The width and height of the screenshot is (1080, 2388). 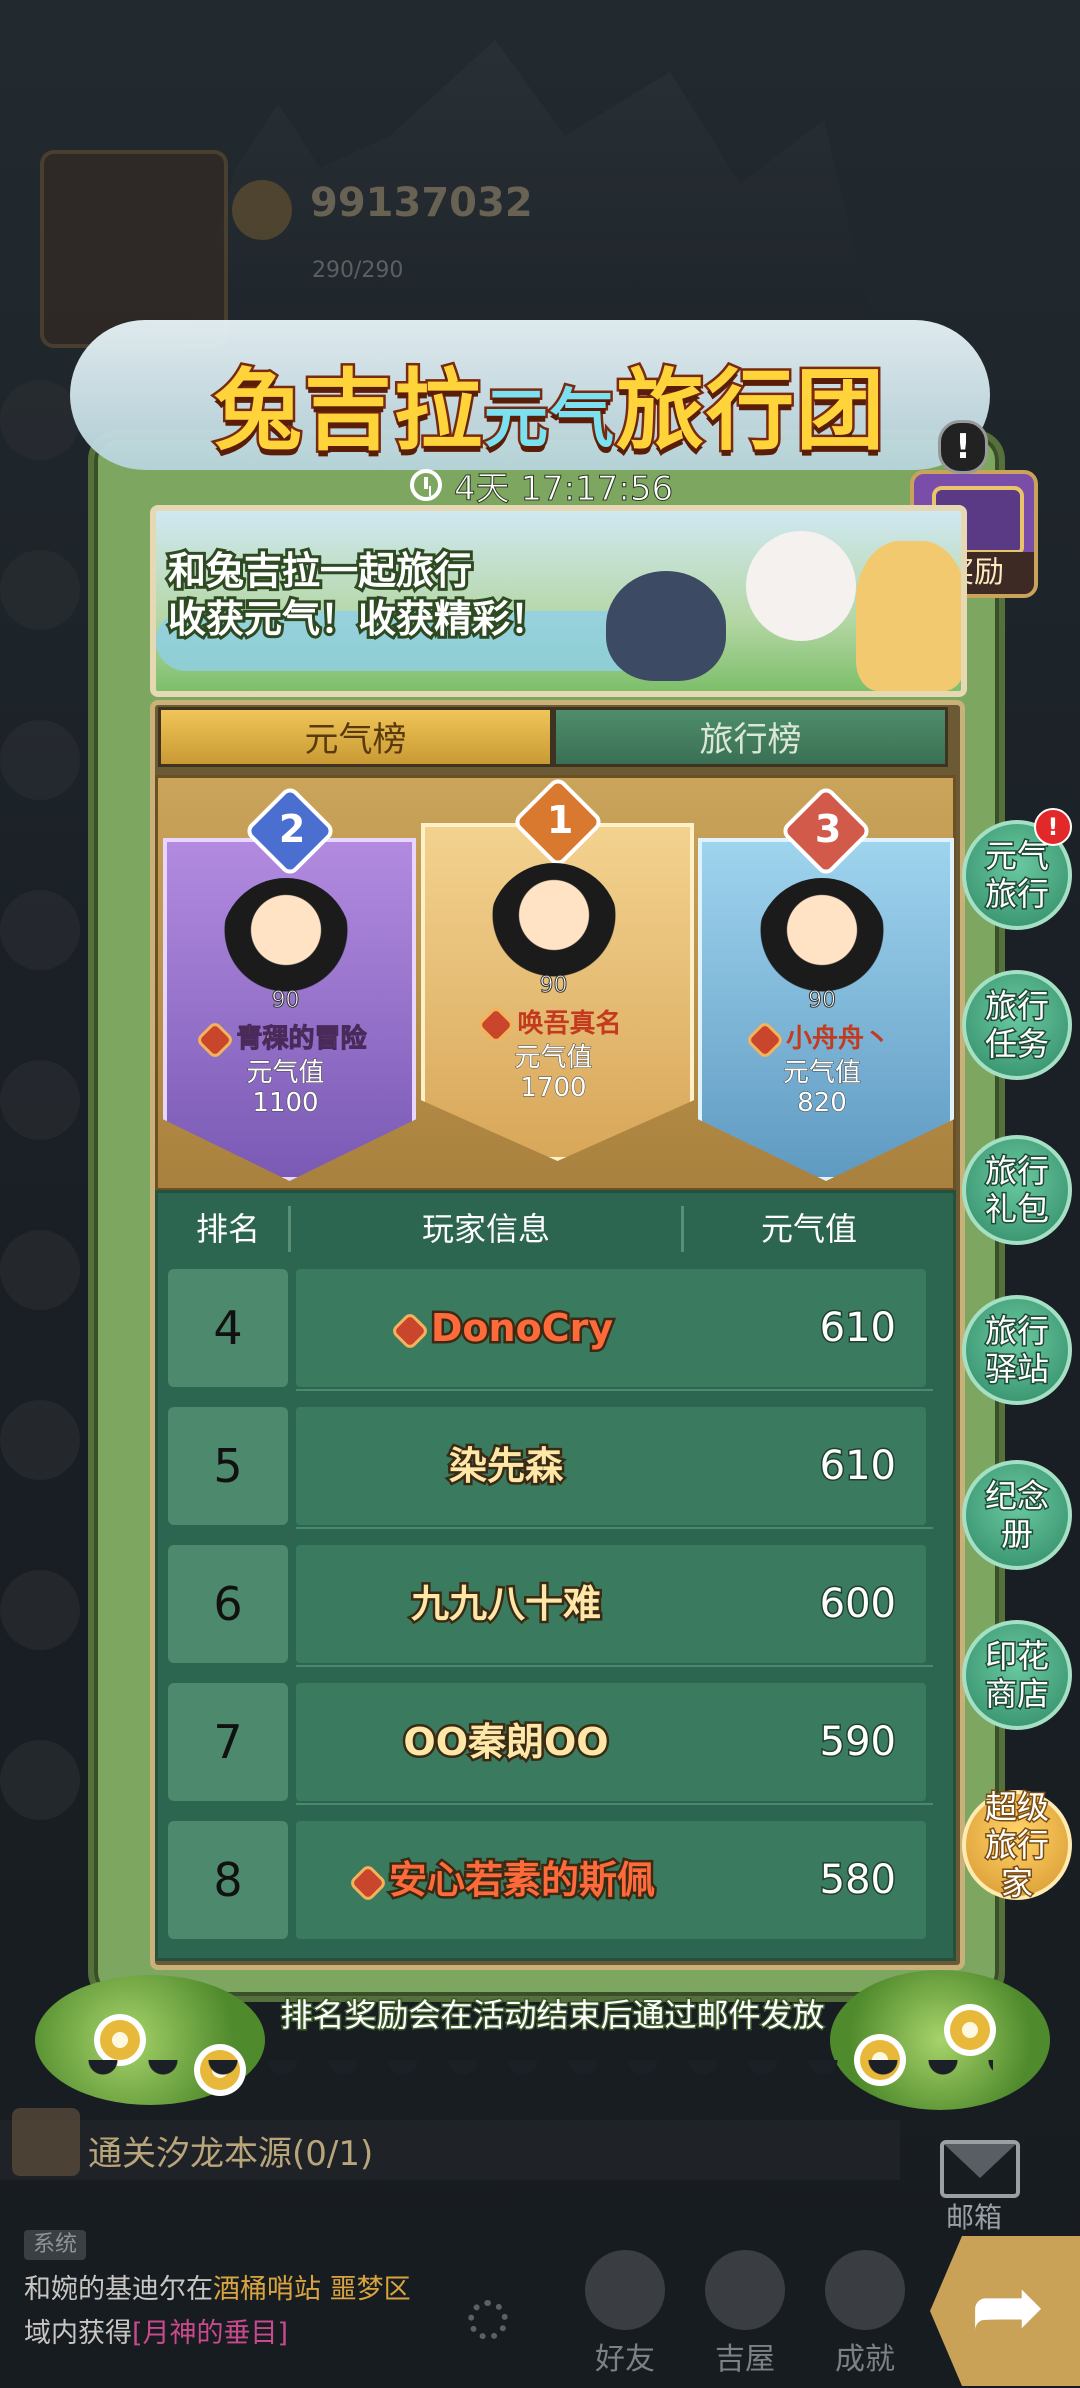 What do you see at coordinates (540, 2075) in the screenshot?
I see `panel-scalloped-edge` at bounding box center [540, 2075].